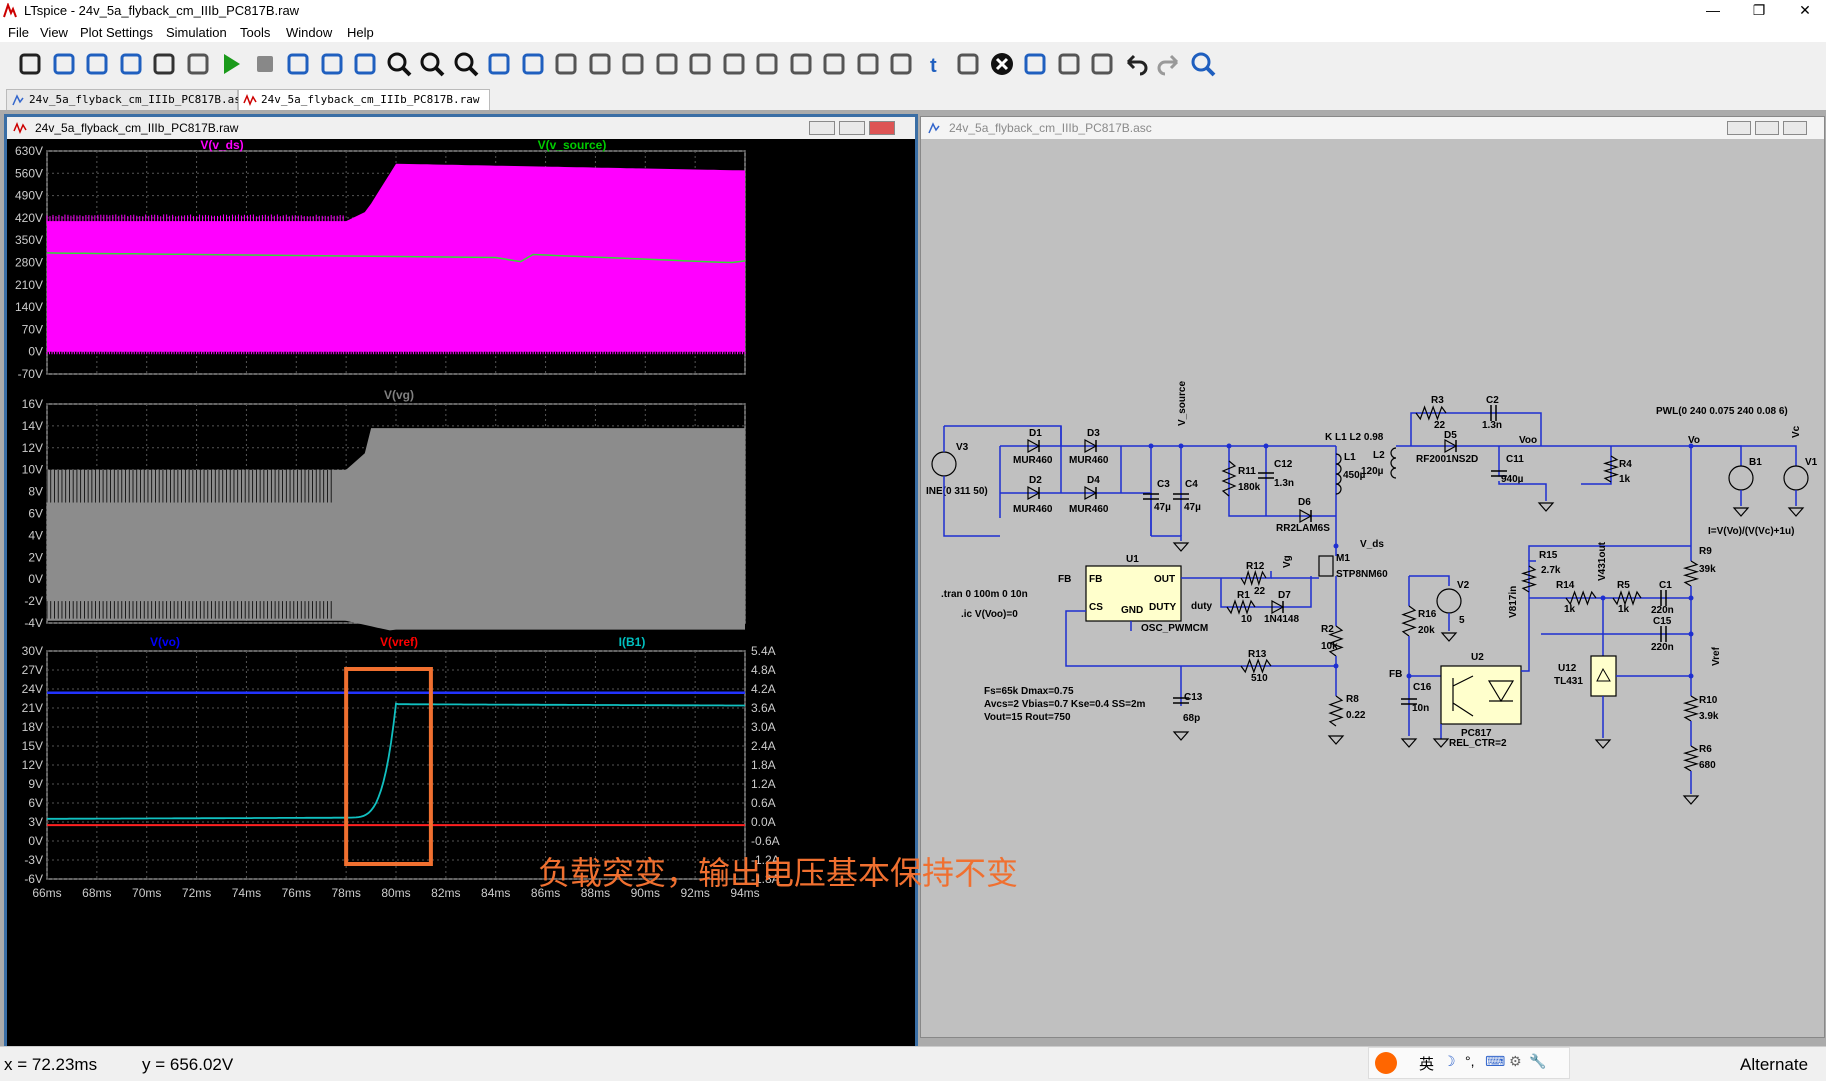  What do you see at coordinates (221, 145) in the screenshot?
I see `trace-label: V(v_ds)` at bounding box center [221, 145].